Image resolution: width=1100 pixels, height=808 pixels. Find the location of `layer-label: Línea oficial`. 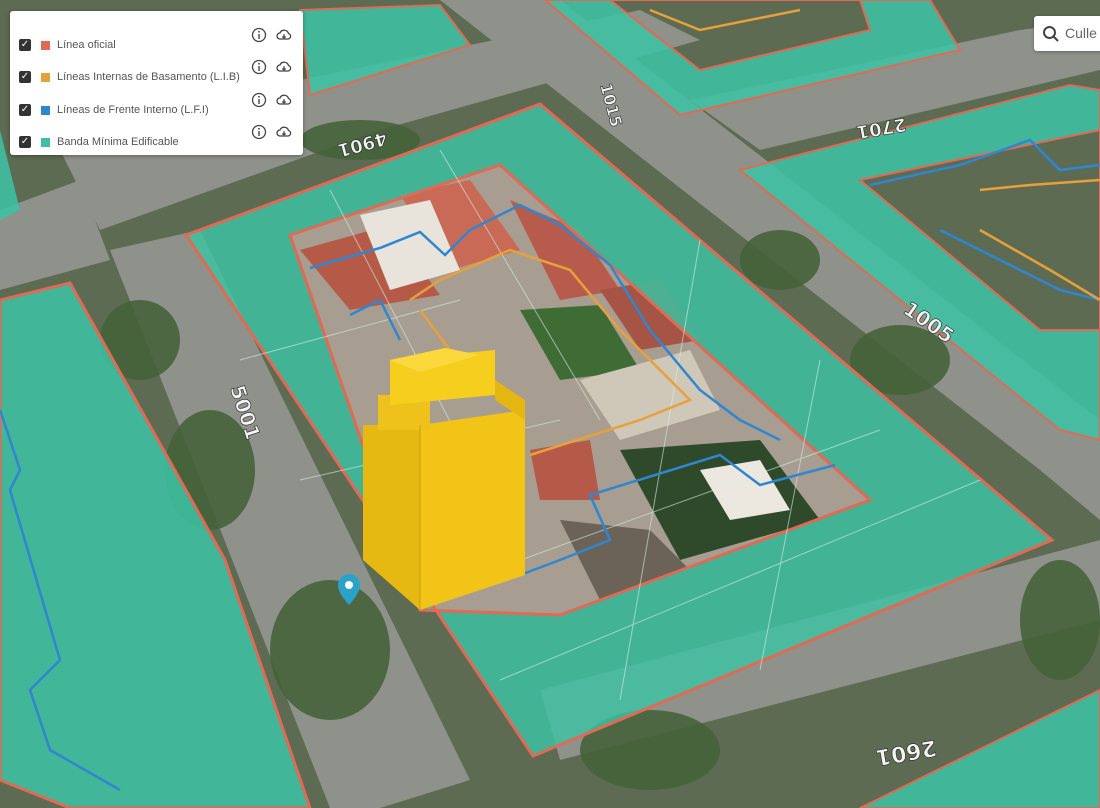

layer-label: Línea oficial is located at coordinates (86, 45).